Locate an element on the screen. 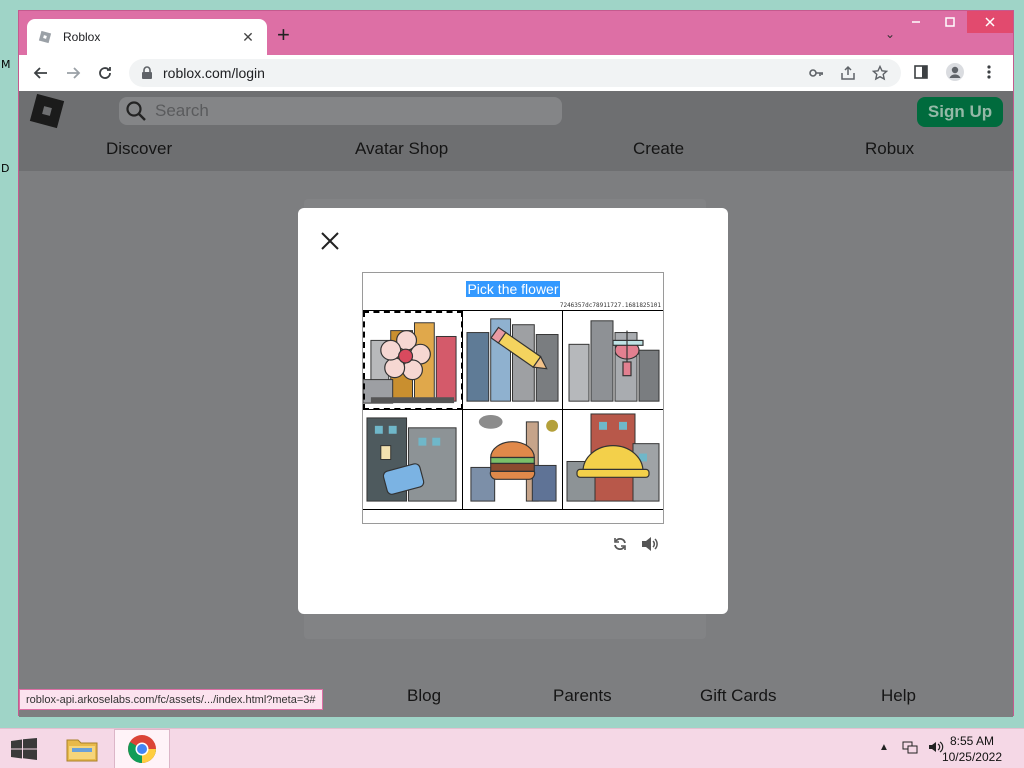 The height and width of the screenshot is (768, 1024). windows-start-icon is located at coordinates (24, 749).